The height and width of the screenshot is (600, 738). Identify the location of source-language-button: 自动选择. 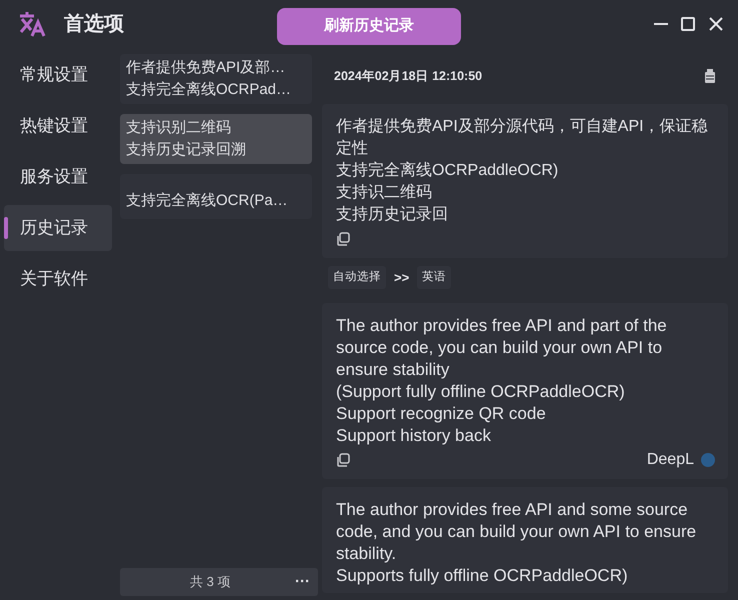
(357, 278).